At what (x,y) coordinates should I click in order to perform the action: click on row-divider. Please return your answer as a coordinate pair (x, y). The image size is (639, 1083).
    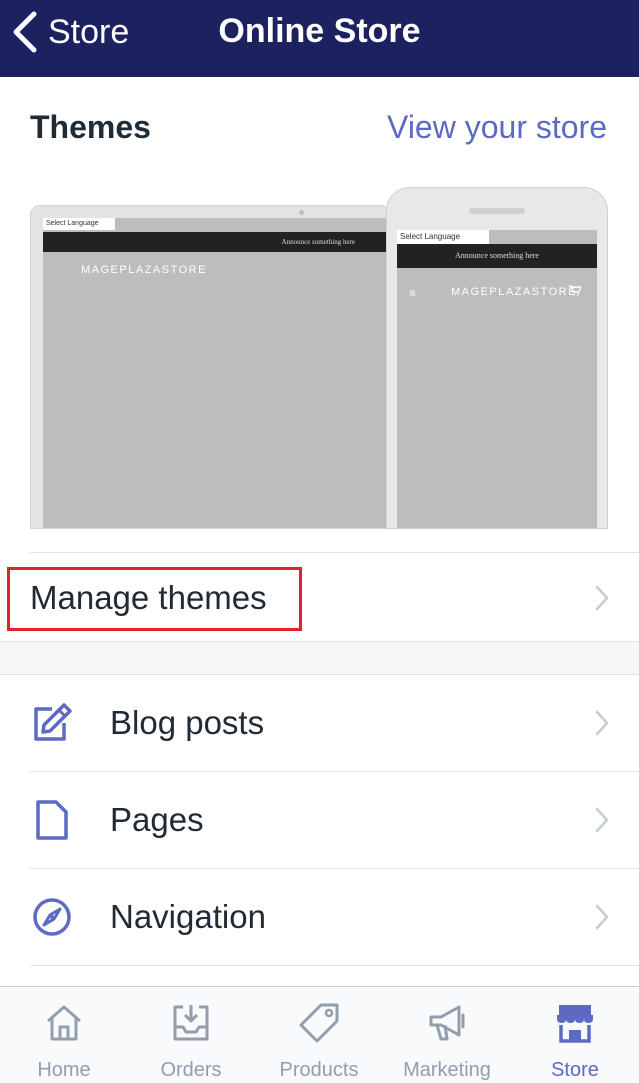
    Looking at the image, I should click on (334, 965).